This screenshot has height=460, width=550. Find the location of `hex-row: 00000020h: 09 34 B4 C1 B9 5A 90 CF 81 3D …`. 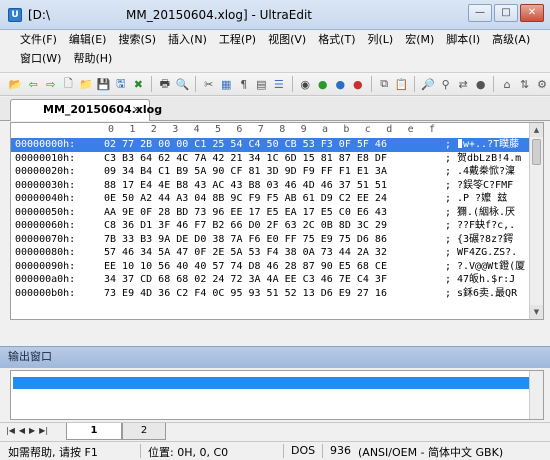

hex-row: 00000020h: 09 34 B4 C1 B9 5A 90 CF 81 3D … is located at coordinates (271, 172).